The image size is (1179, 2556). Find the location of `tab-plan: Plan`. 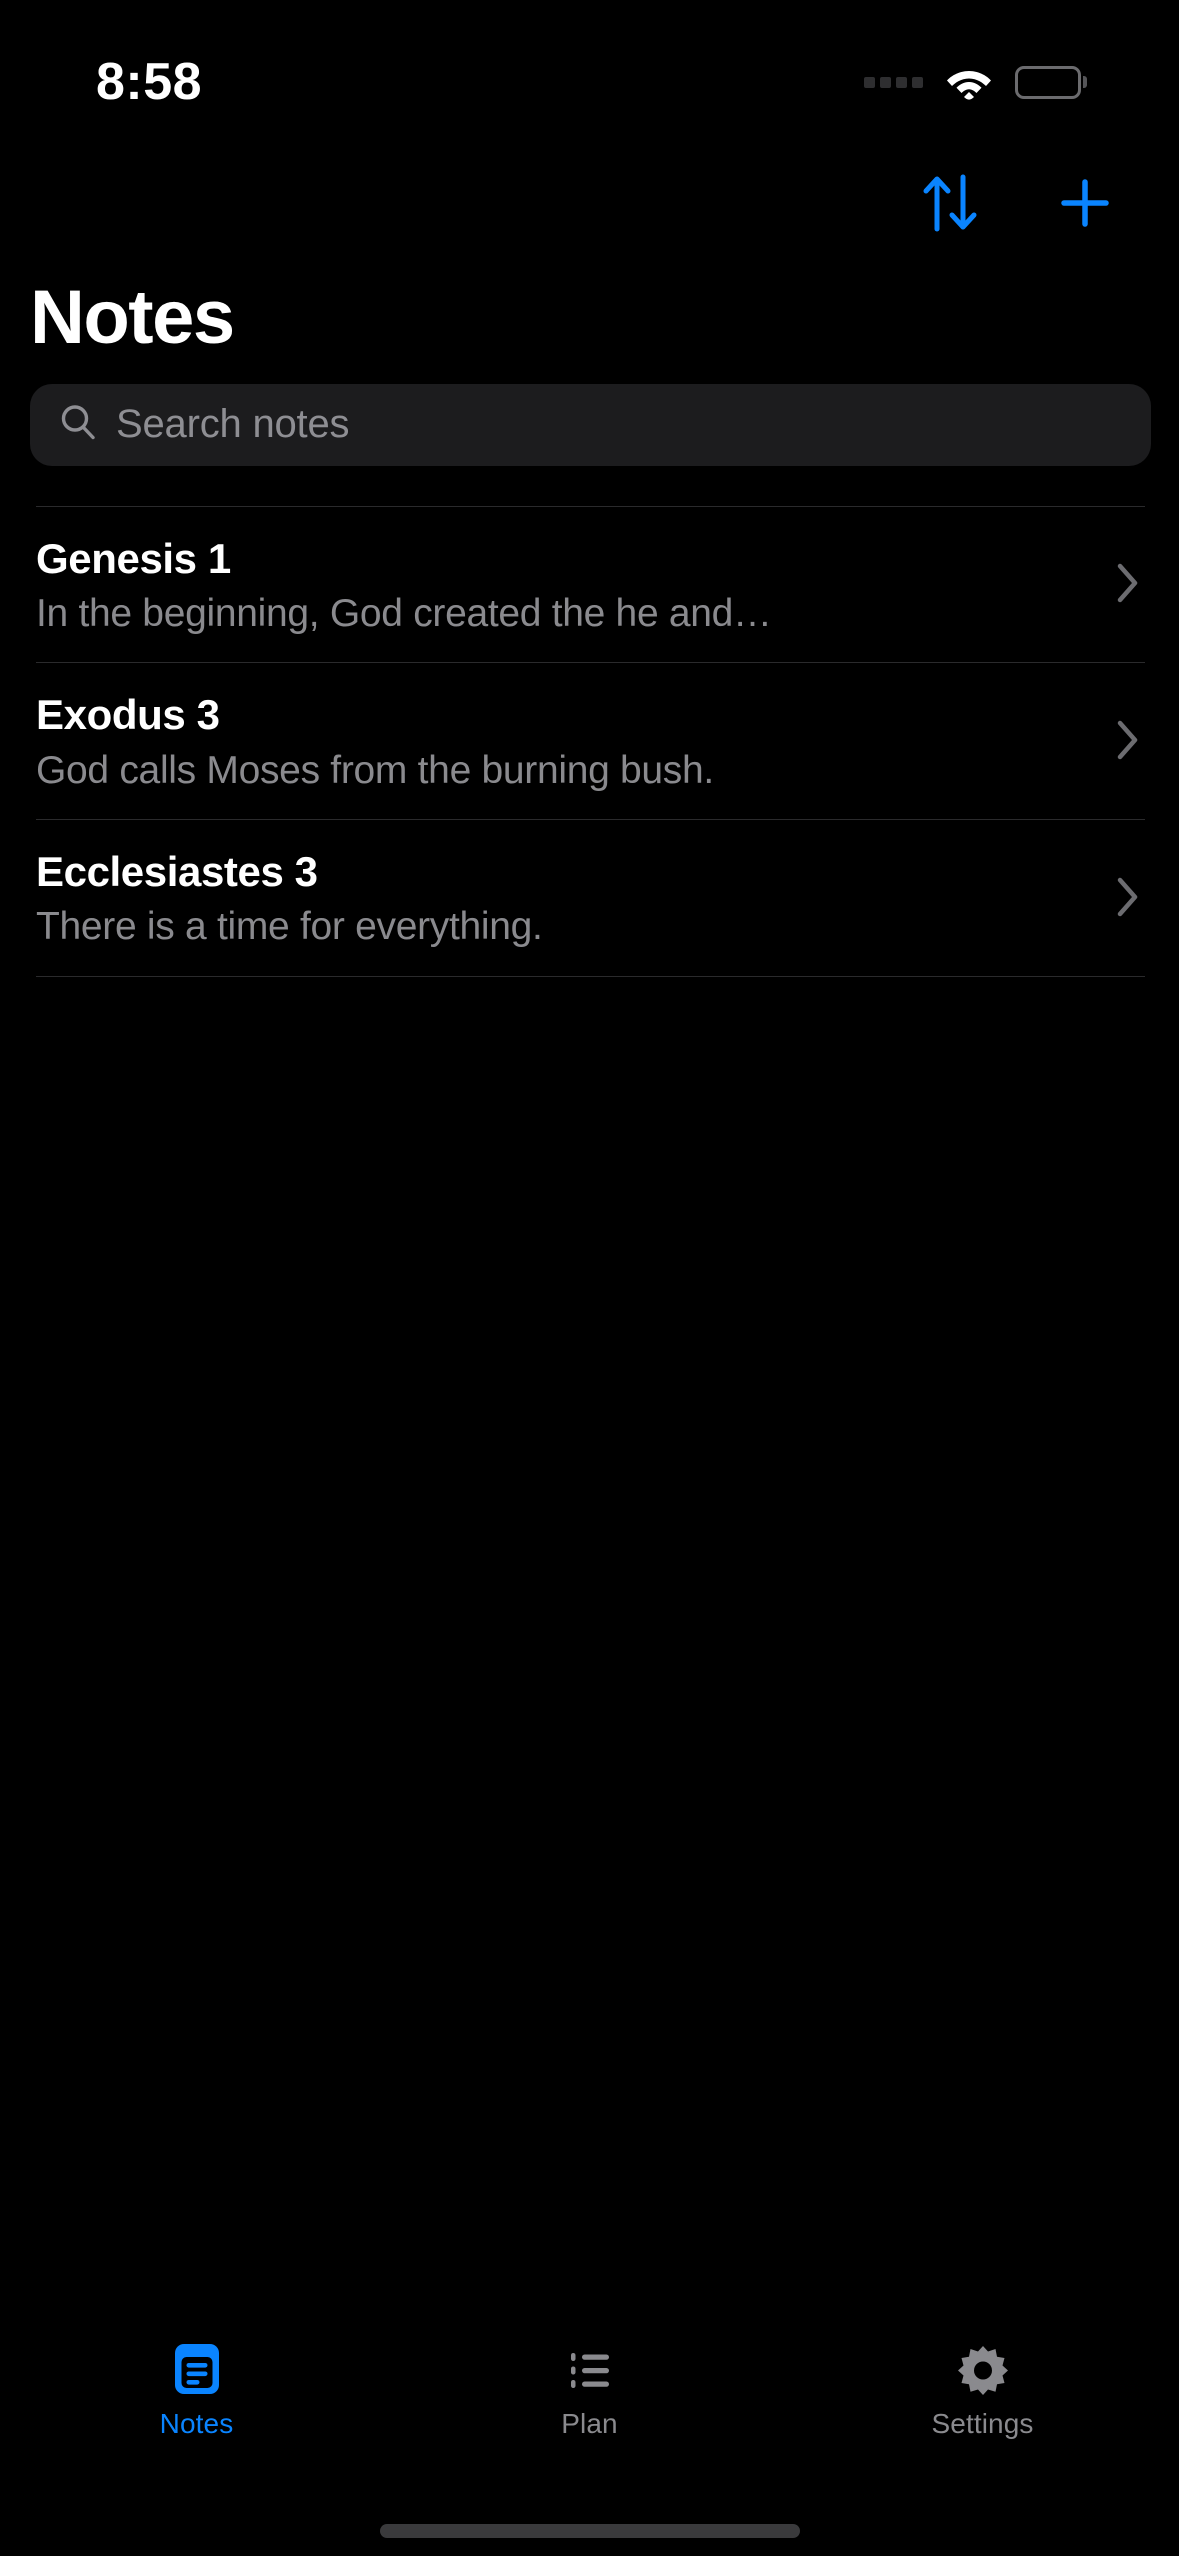

tab-plan: Plan is located at coordinates (590, 2389).